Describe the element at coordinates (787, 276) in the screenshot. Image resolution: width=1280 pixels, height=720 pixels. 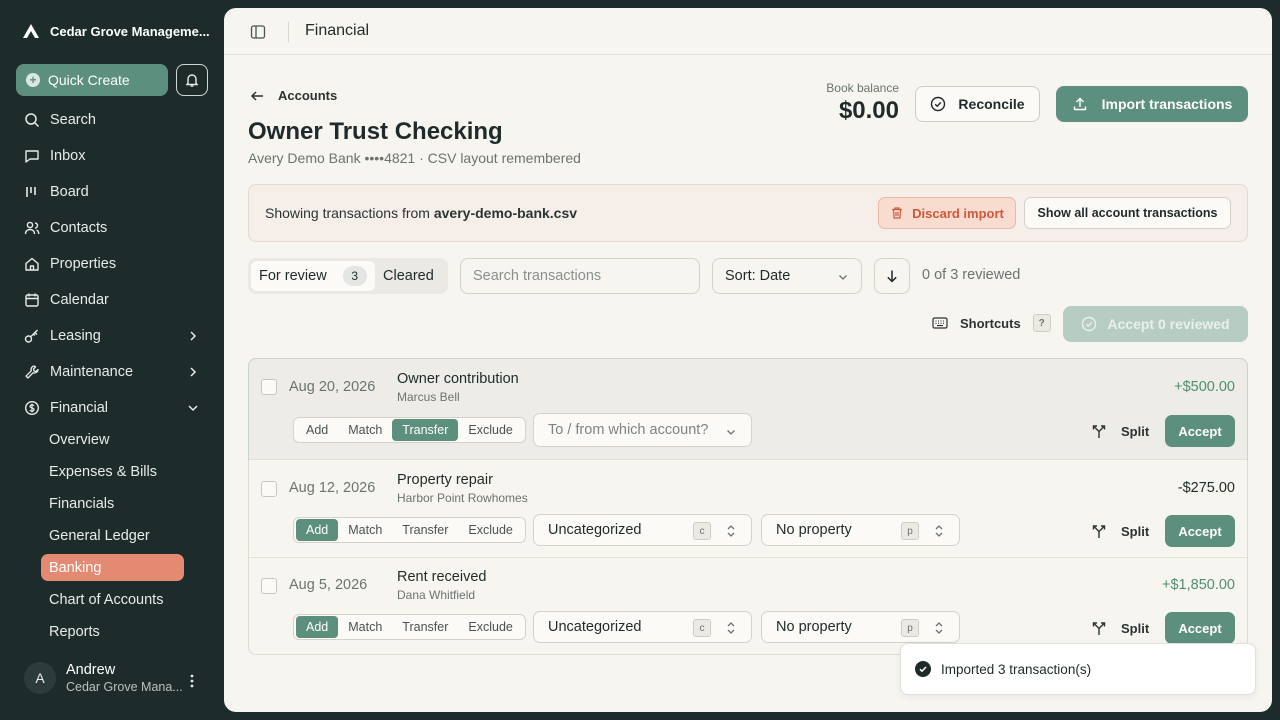
I see `sort-select: Sort: Date` at that location.